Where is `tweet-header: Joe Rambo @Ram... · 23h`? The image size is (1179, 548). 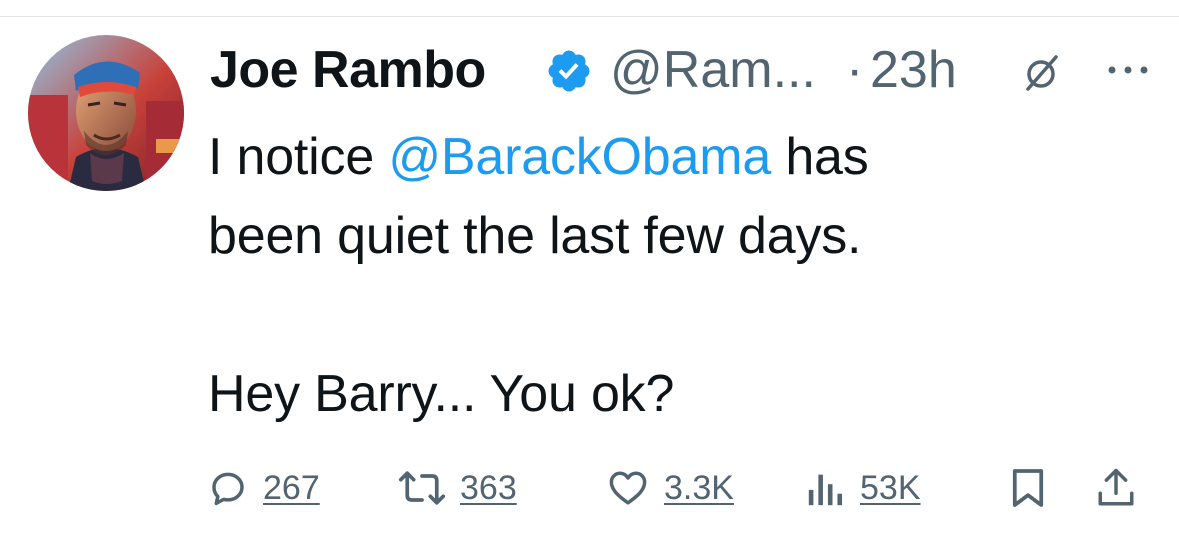 tweet-header: Joe Rambo @Ram... · 23h is located at coordinates (685, 71).